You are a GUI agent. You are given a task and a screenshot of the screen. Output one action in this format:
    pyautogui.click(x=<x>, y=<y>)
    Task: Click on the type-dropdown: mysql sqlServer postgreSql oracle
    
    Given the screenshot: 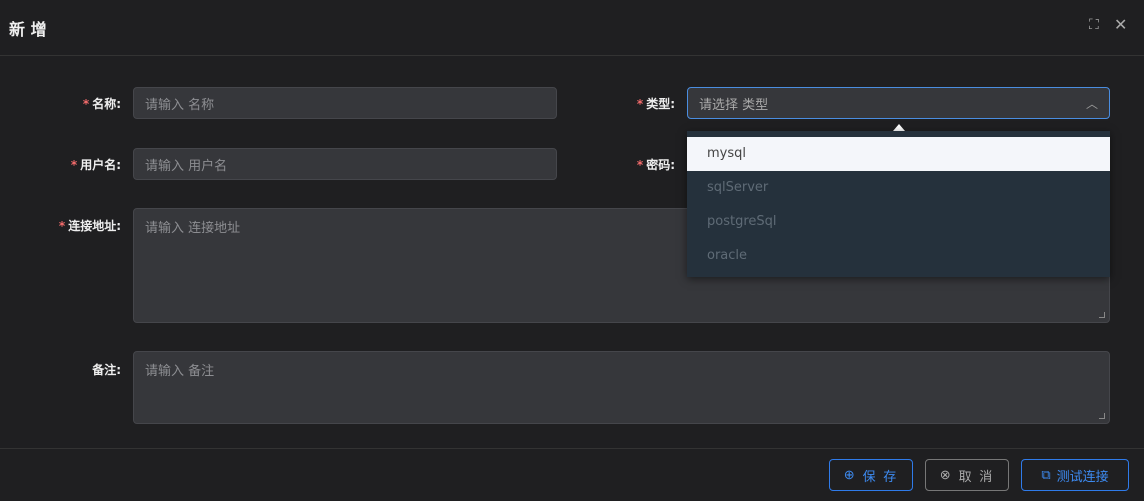 What is the action you would take?
    pyautogui.click(x=898, y=204)
    